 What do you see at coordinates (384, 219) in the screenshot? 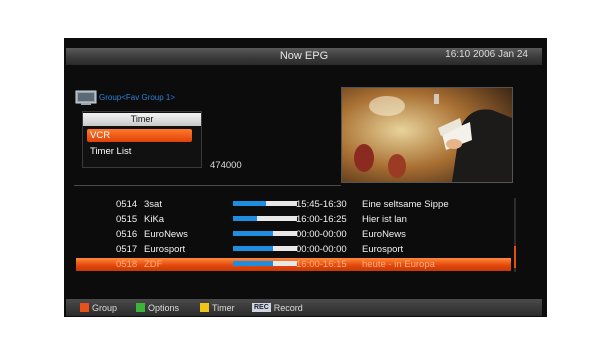
I see `program-title: Hier ist lan` at bounding box center [384, 219].